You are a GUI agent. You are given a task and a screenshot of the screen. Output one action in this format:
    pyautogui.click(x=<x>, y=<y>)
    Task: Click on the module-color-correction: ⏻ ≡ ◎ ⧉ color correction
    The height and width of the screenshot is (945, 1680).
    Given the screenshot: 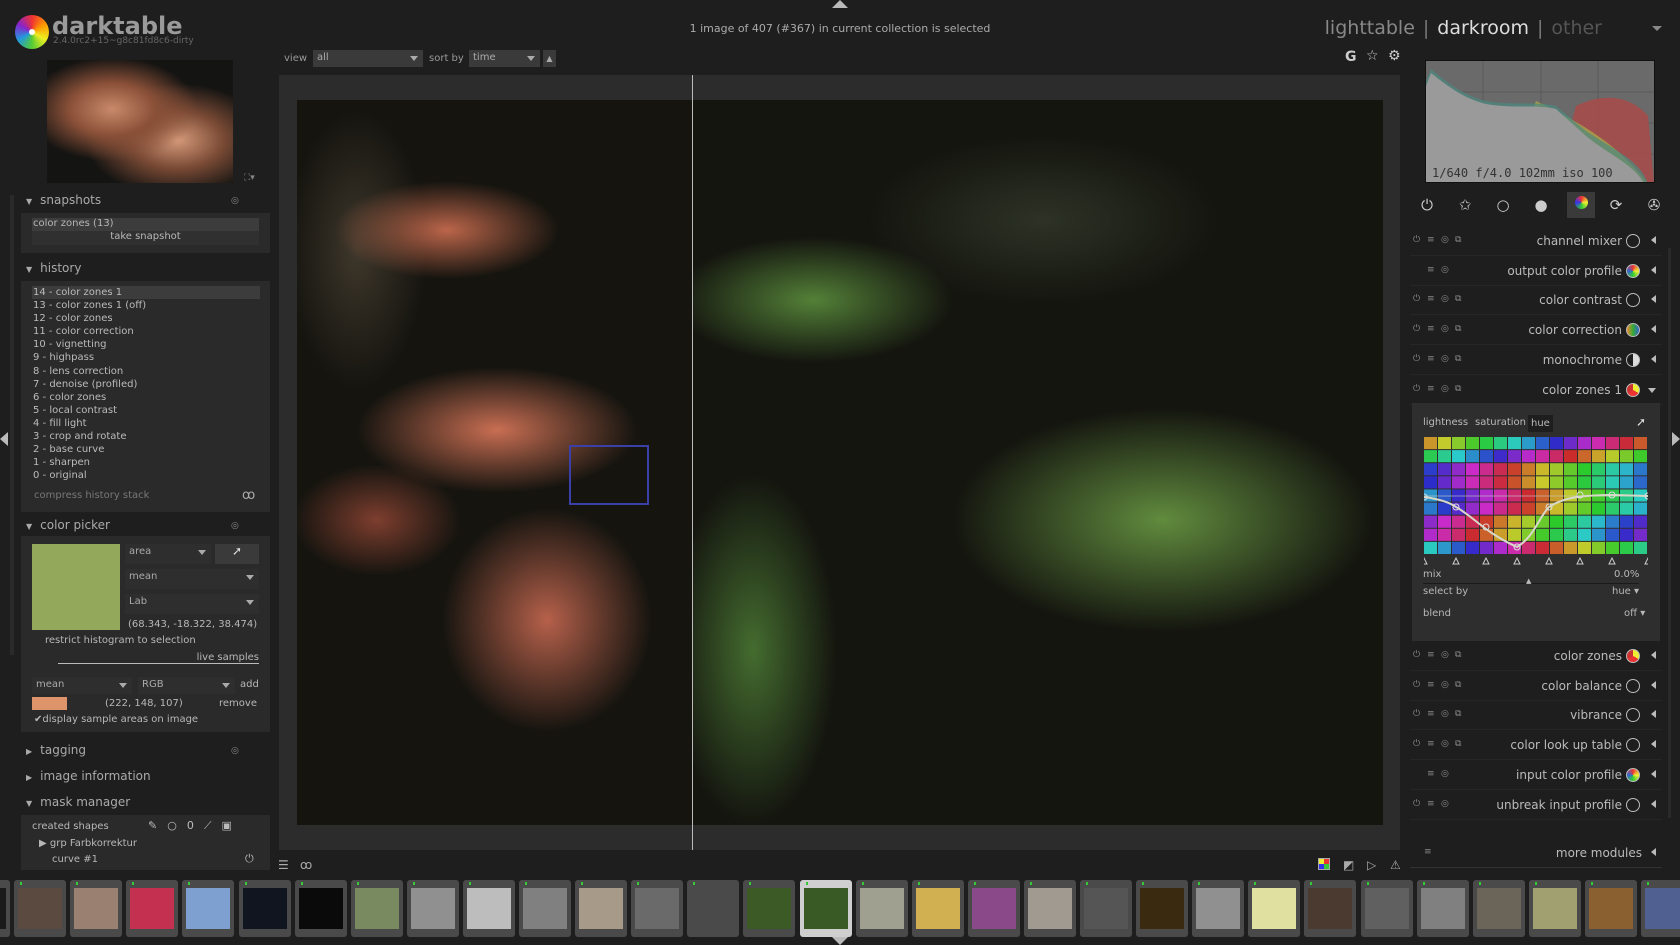 What is the action you would take?
    pyautogui.click(x=1536, y=331)
    